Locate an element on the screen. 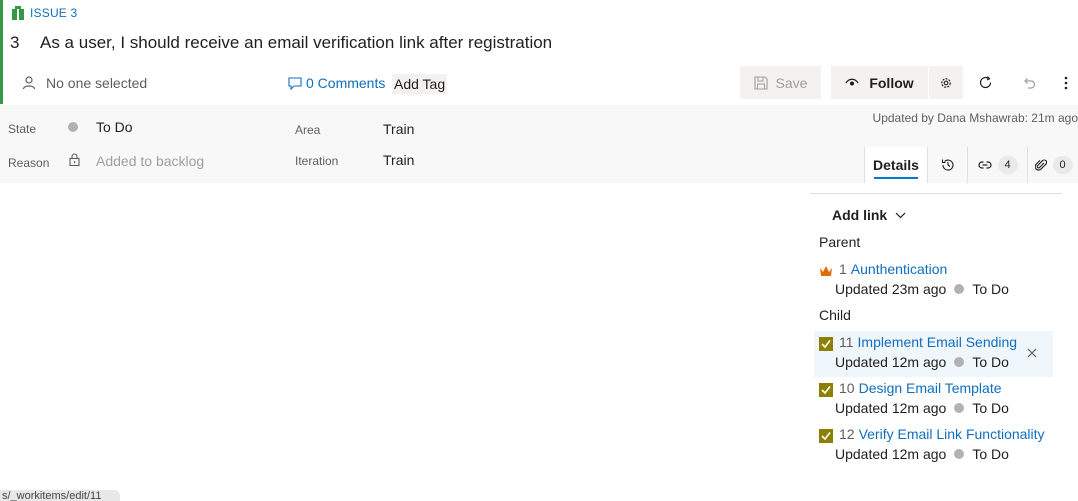 The height and width of the screenshot is (501, 1078). work-item-type-label: ISSUE 3 is located at coordinates (53, 13).